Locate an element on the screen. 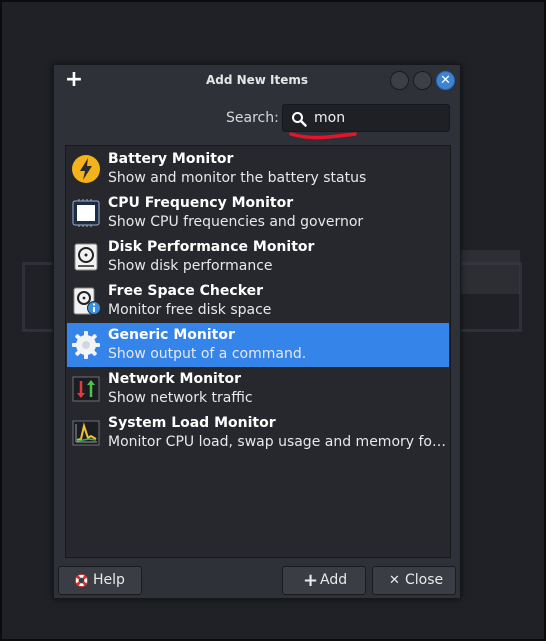 This screenshot has width=546, height=641. maximize-button is located at coordinates (422, 80).